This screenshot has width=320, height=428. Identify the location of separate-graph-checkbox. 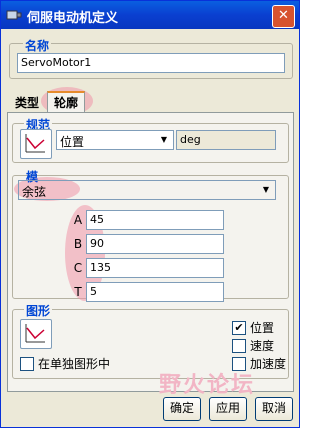
(27, 364).